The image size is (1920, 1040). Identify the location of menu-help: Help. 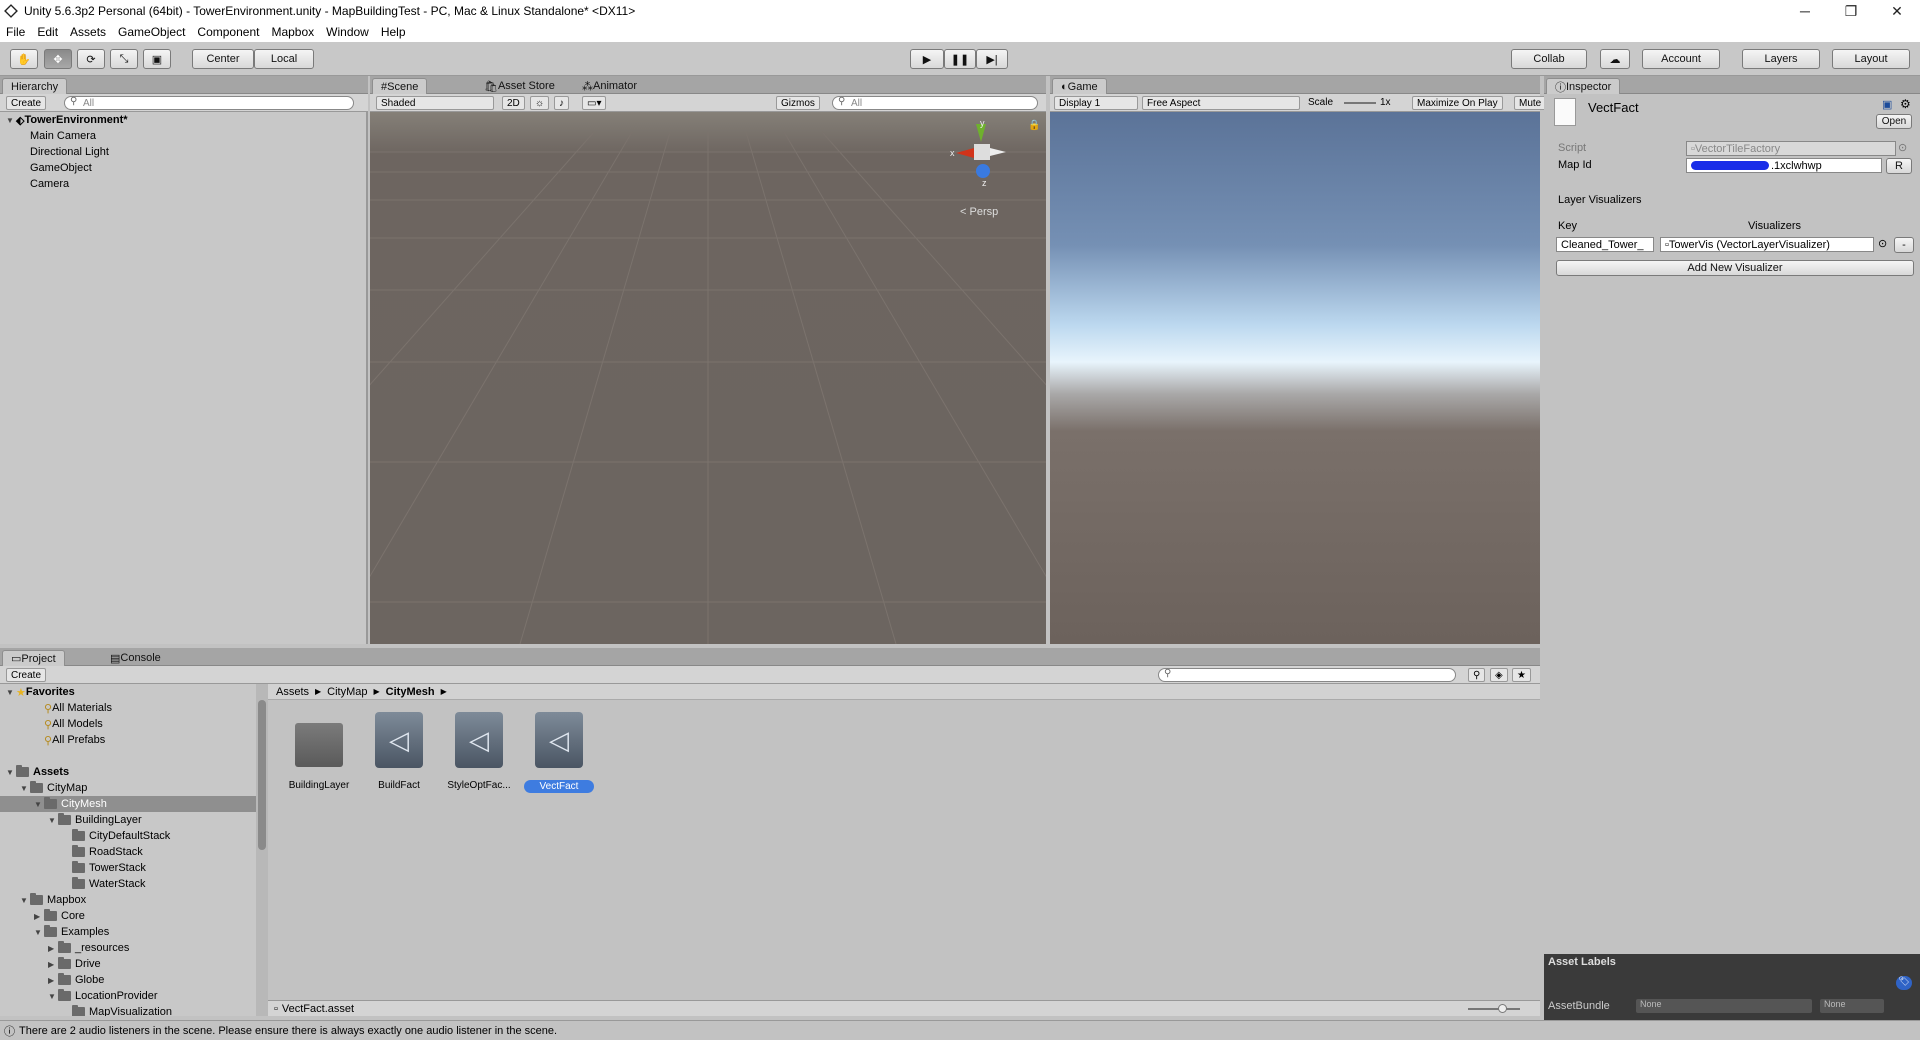
(393, 32).